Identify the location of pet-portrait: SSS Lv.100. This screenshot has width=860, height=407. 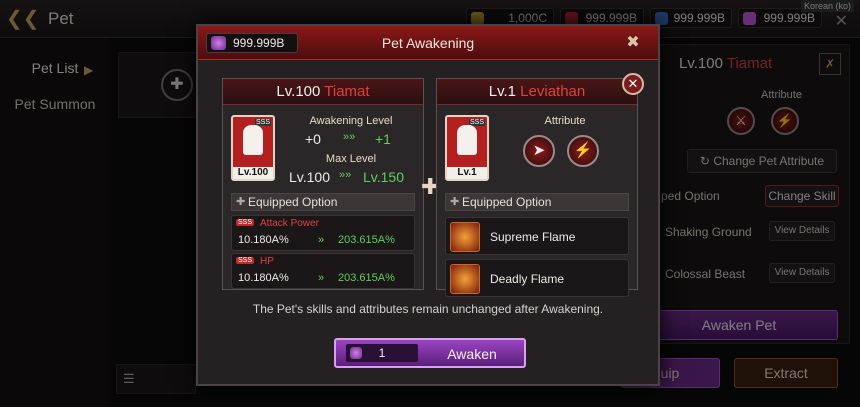
(253, 148).